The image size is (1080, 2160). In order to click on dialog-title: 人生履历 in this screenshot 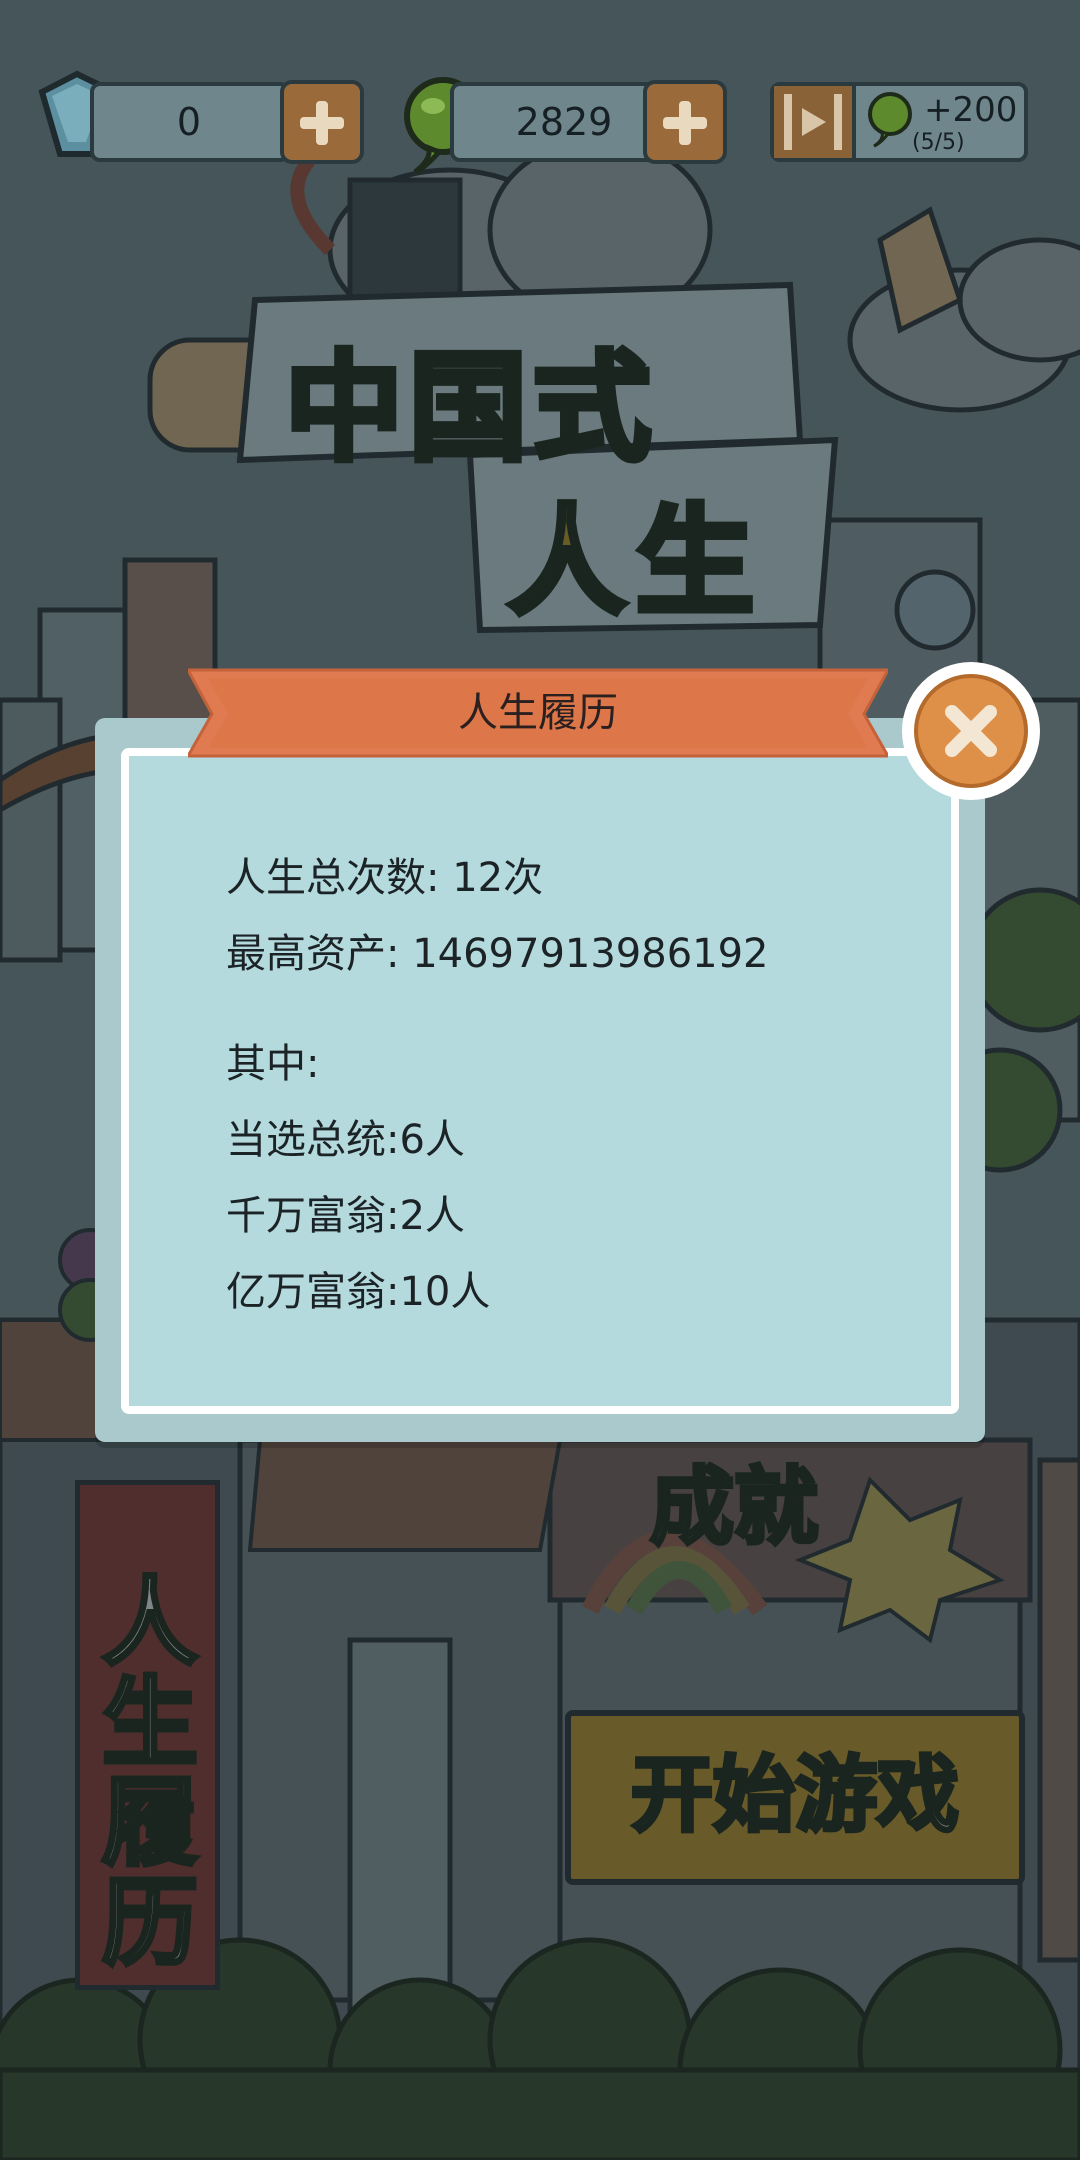, I will do `click(538, 713)`.